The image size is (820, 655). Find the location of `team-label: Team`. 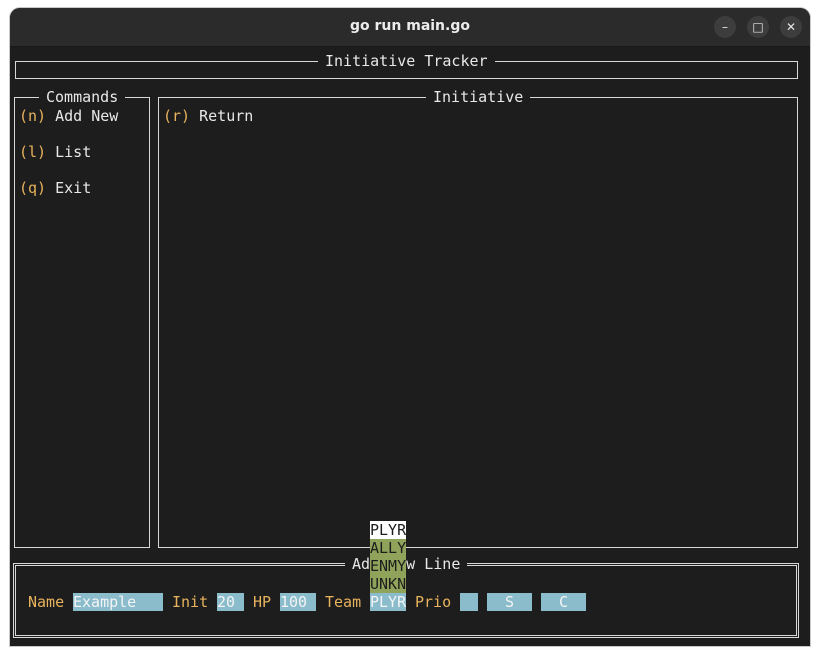

team-label: Team is located at coordinates (343, 602).